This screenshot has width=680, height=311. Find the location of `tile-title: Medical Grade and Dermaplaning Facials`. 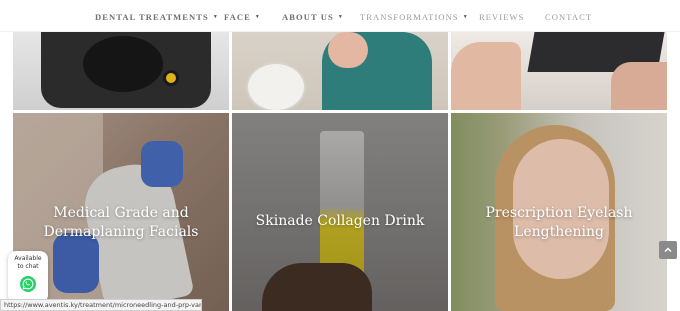

tile-title: Medical Grade and Dermaplaning Facials is located at coordinates (121, 223).